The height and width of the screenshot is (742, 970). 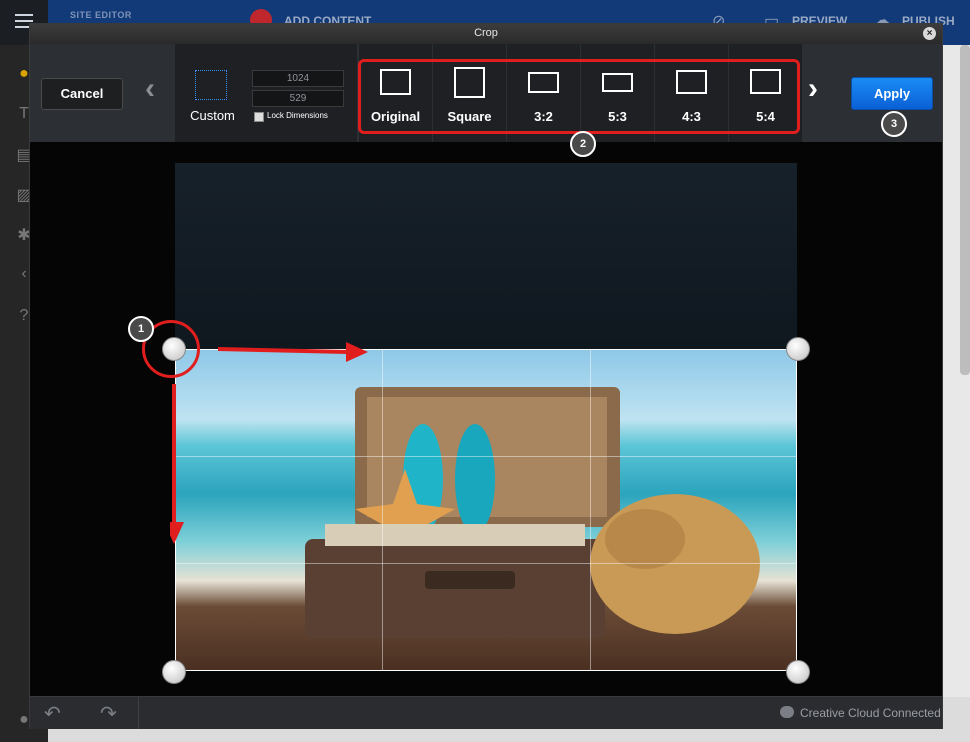 I want to click on callout-1: 1, so click(x=141, y=329).